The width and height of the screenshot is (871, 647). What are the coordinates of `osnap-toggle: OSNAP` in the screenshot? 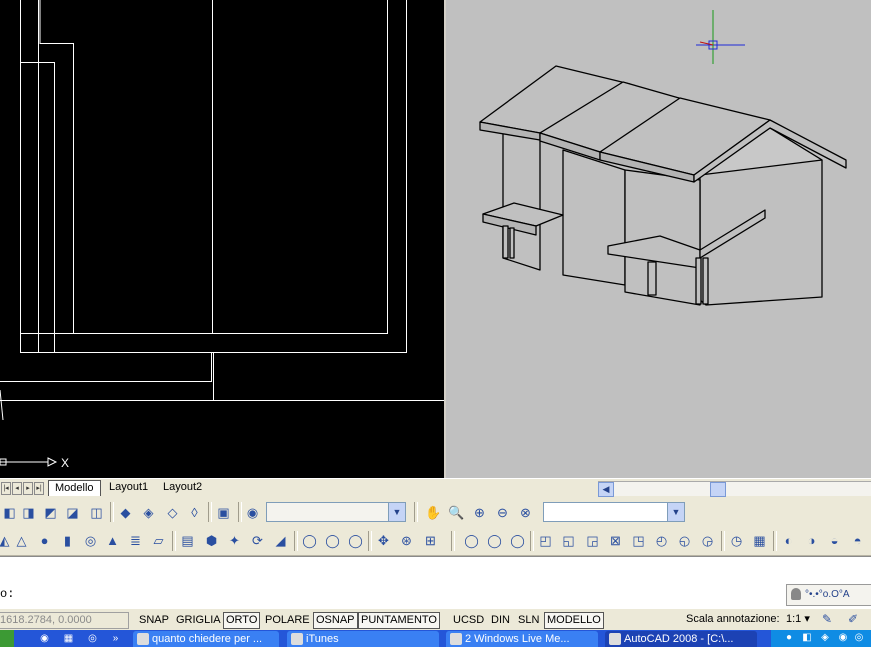 It's located at (335, 620).